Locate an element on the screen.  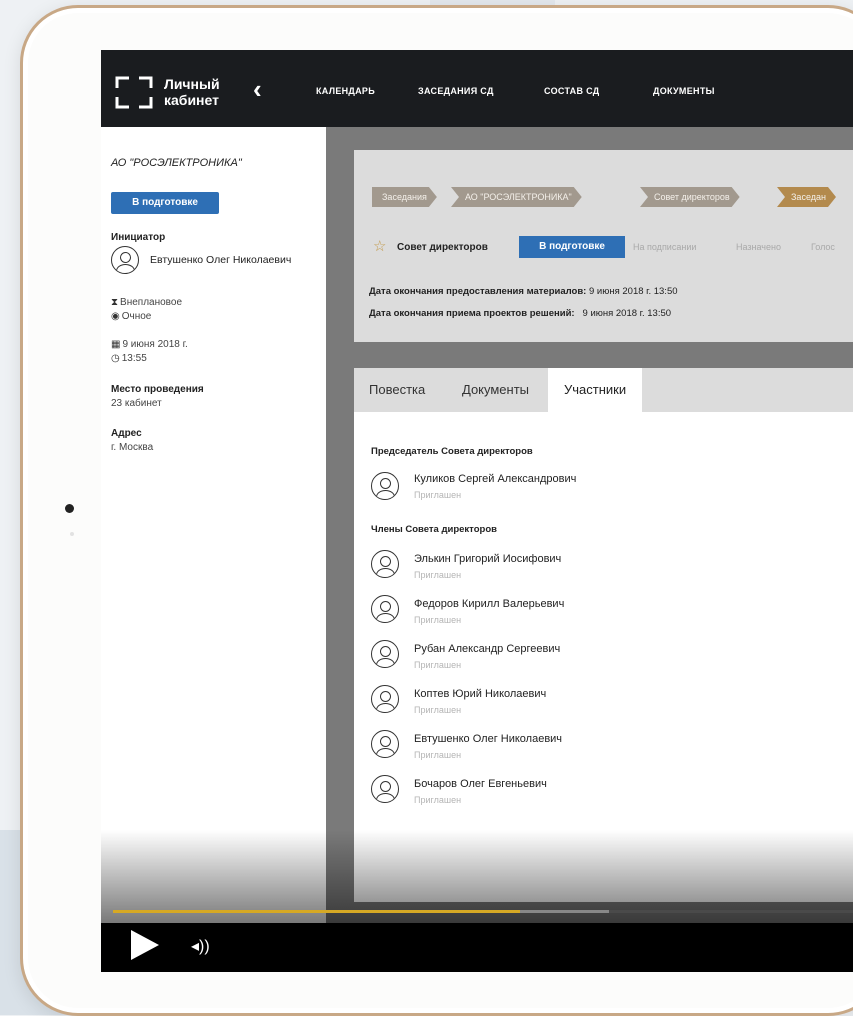
org-title: АО "РОСЭЛЕКТРОНИКА" is located at coordinates (176, 163).